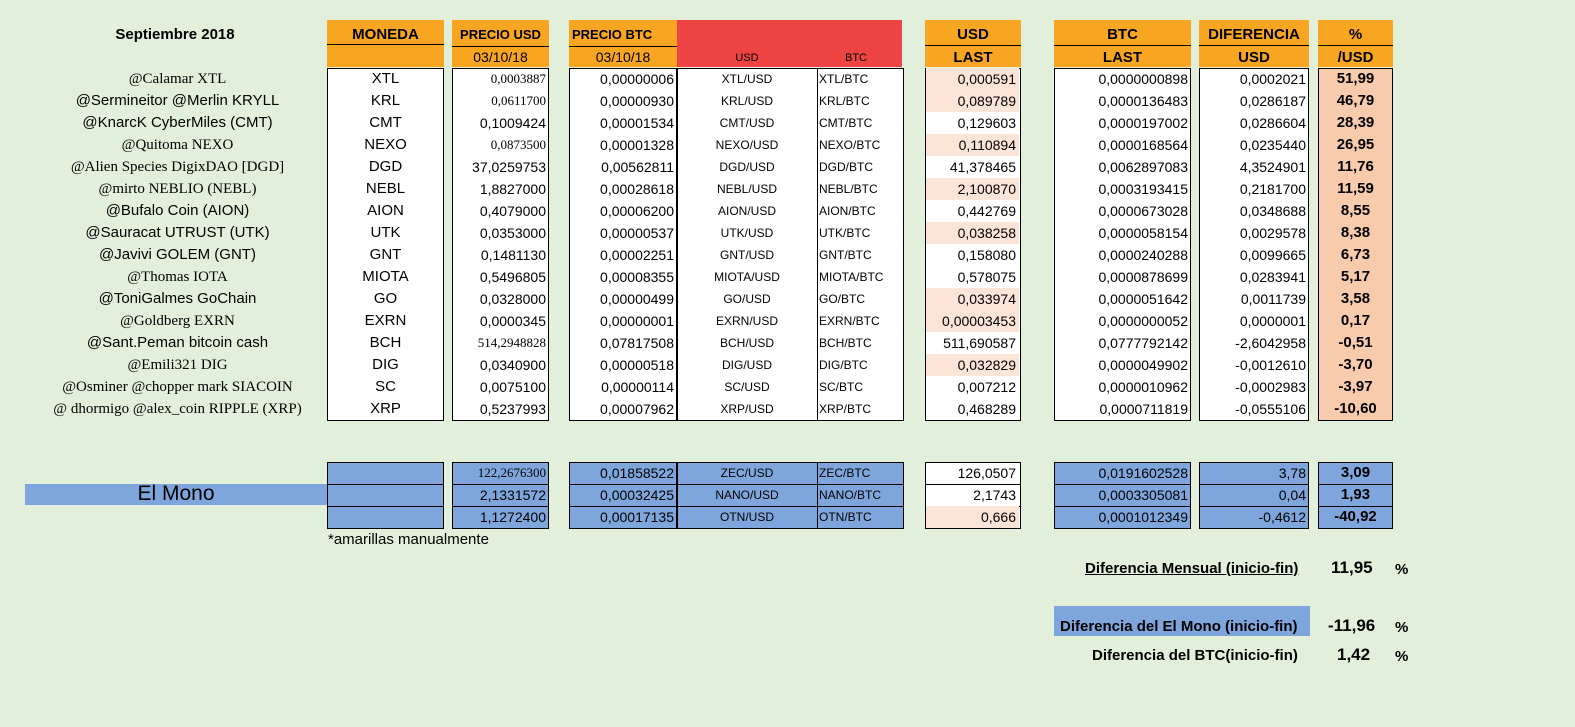 This screenshot has width=1575, height=727. Describe the element at coordinates (385, 387) in the screenshot. I see `coin-cell: SC` at that location.